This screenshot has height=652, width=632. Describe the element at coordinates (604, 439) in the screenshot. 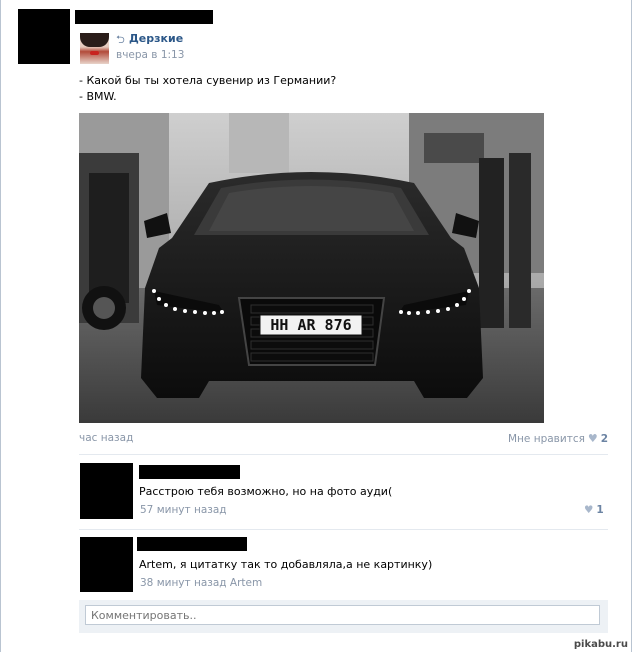

I see `like-count: 2` at that location.